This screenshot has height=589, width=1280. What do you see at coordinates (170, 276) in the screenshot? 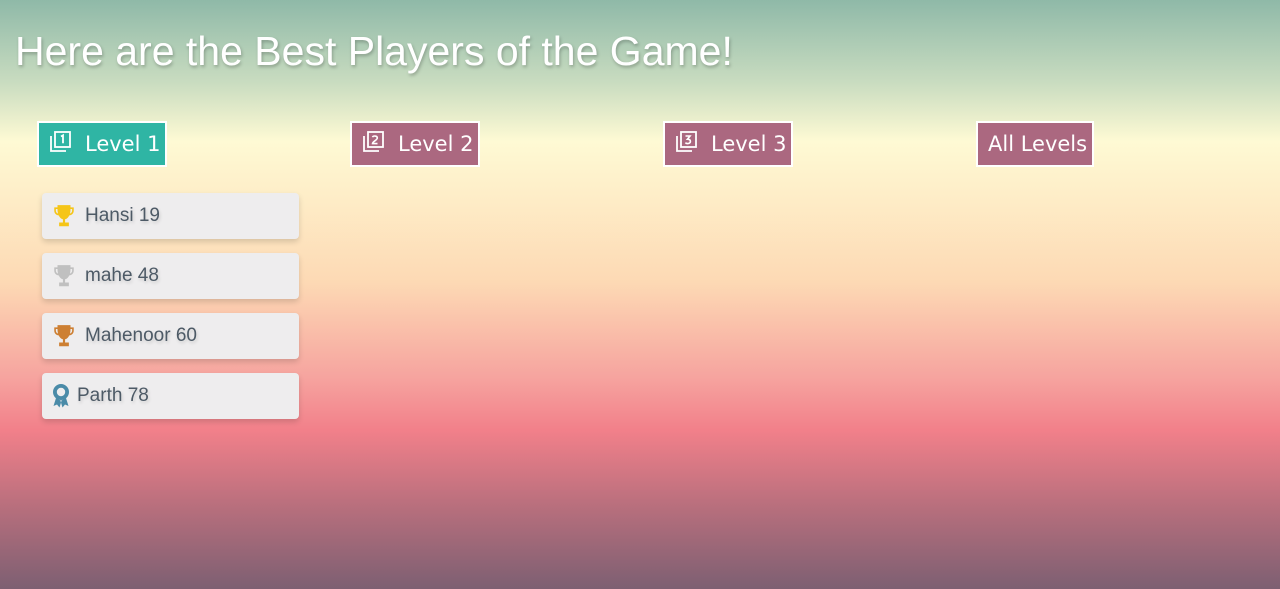
I see `player-card-mahe: mahe 48` at bounding box center [170, 276].